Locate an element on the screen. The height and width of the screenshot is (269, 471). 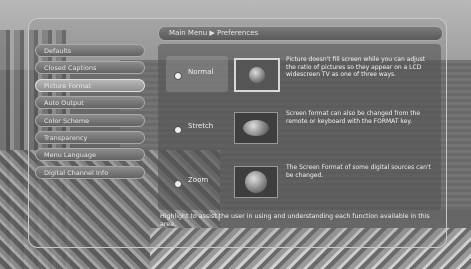
menu-item-defaults: Defaults is located at coordinates (90, 50).